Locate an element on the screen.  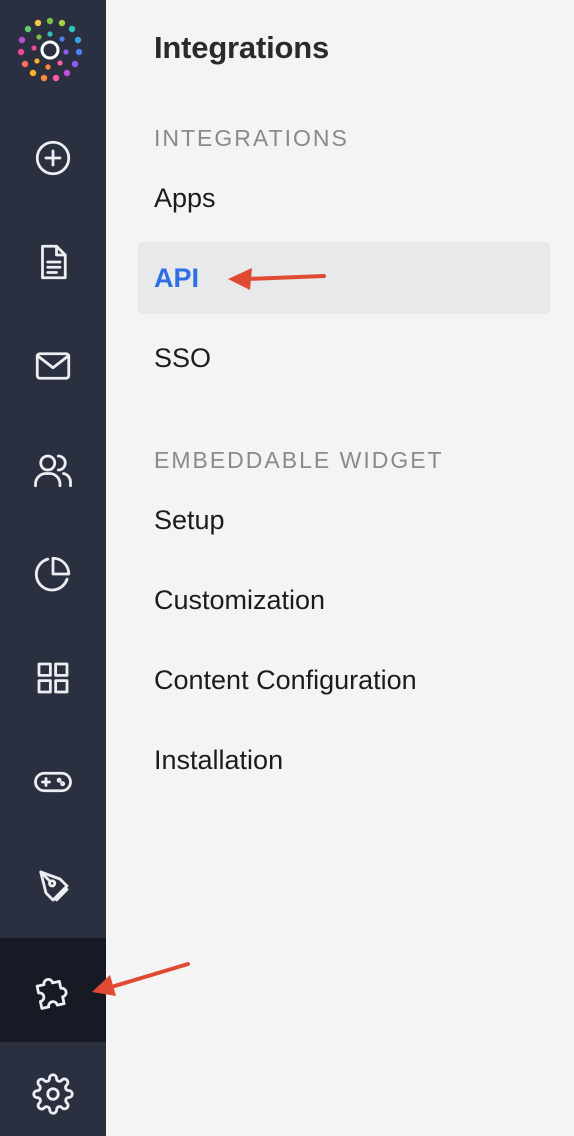
pie-chart-icon is located at coordinates (52, 574).